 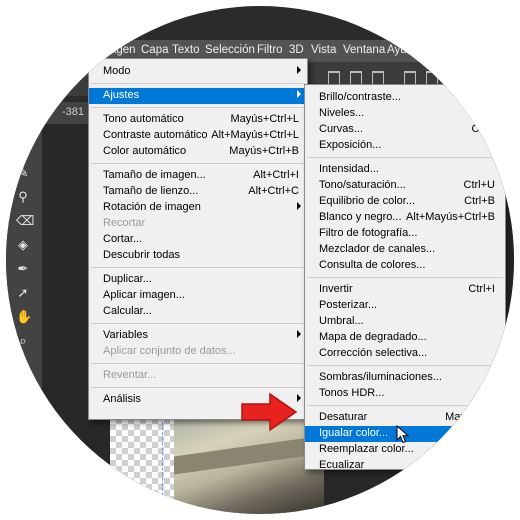 I want to click on menu-item-label: Variables, so click(x=126, y=335).